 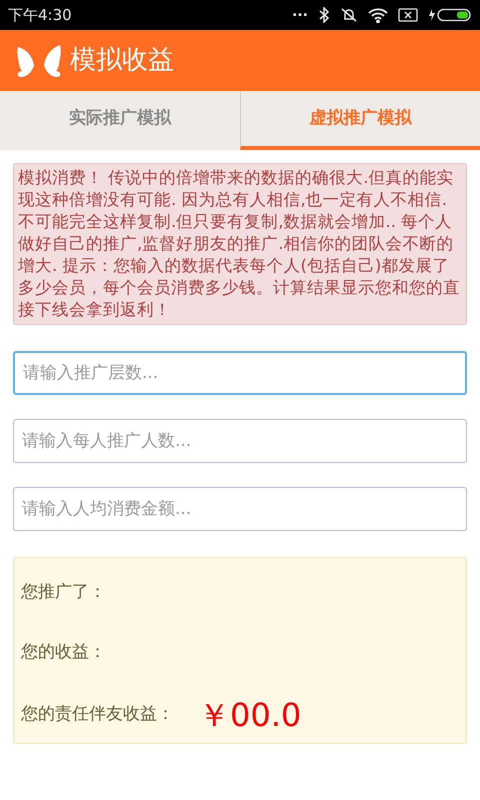 What do you see at coordinates (39, 60) in the screenshot?
I see `butterfly-logo-icon` at bounding box center [39, 60].